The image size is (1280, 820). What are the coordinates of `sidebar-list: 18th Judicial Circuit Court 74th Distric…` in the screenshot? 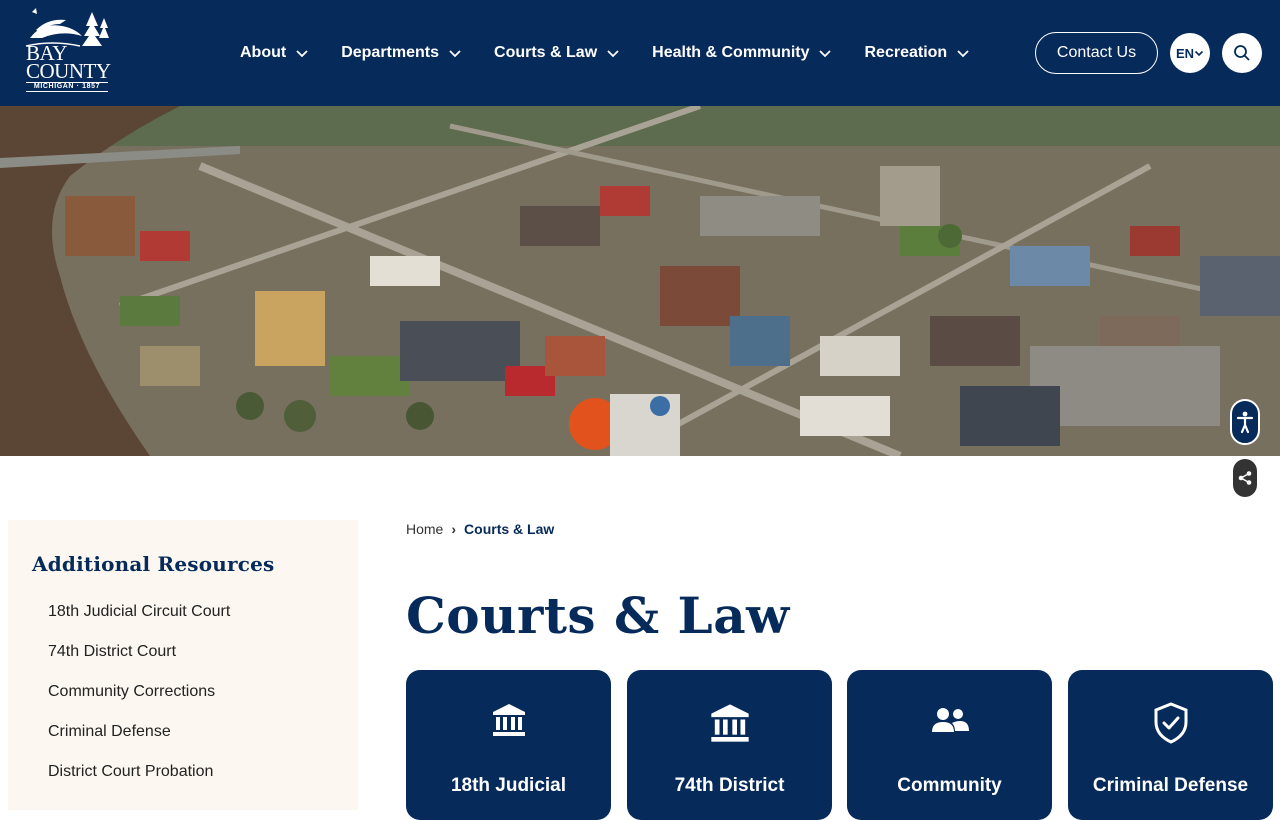 It's located at (139, 702).